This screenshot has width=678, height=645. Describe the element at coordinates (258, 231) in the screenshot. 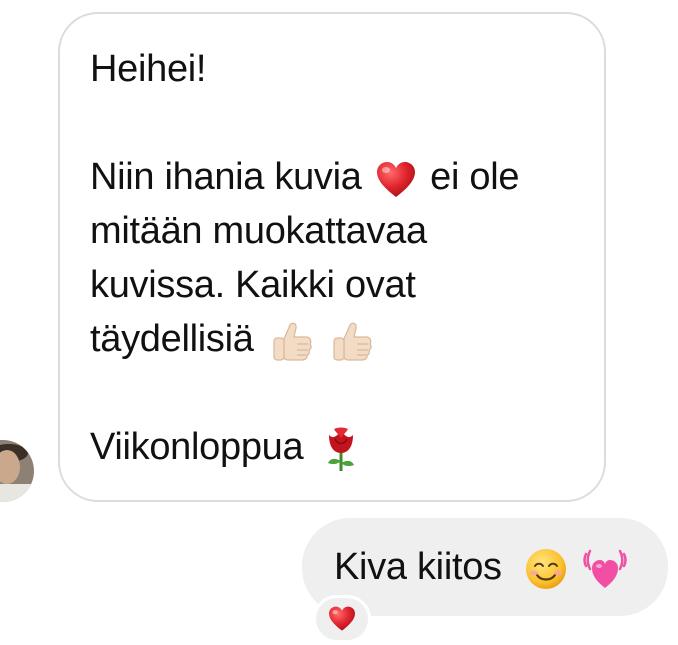

I see `message-text: mitään muokattavaa` at that location.